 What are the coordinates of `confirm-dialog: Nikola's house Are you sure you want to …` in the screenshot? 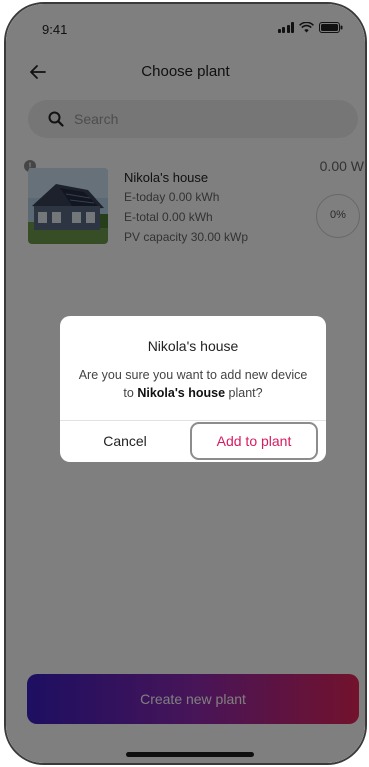 It's located at (193, 389).